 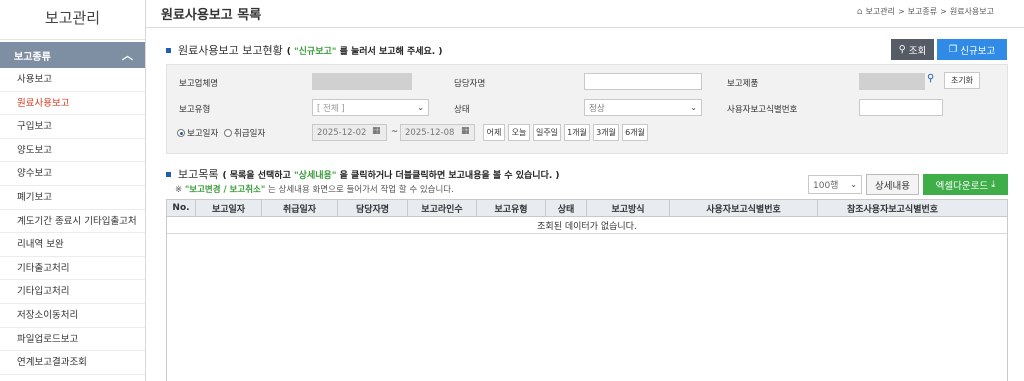 What do you see at coordinates (72, 222) in the screenshot?
I see `sidebar-item-guidance-period: 계도기간 종료시 기타입출고처` at bounding box center [72, 222].